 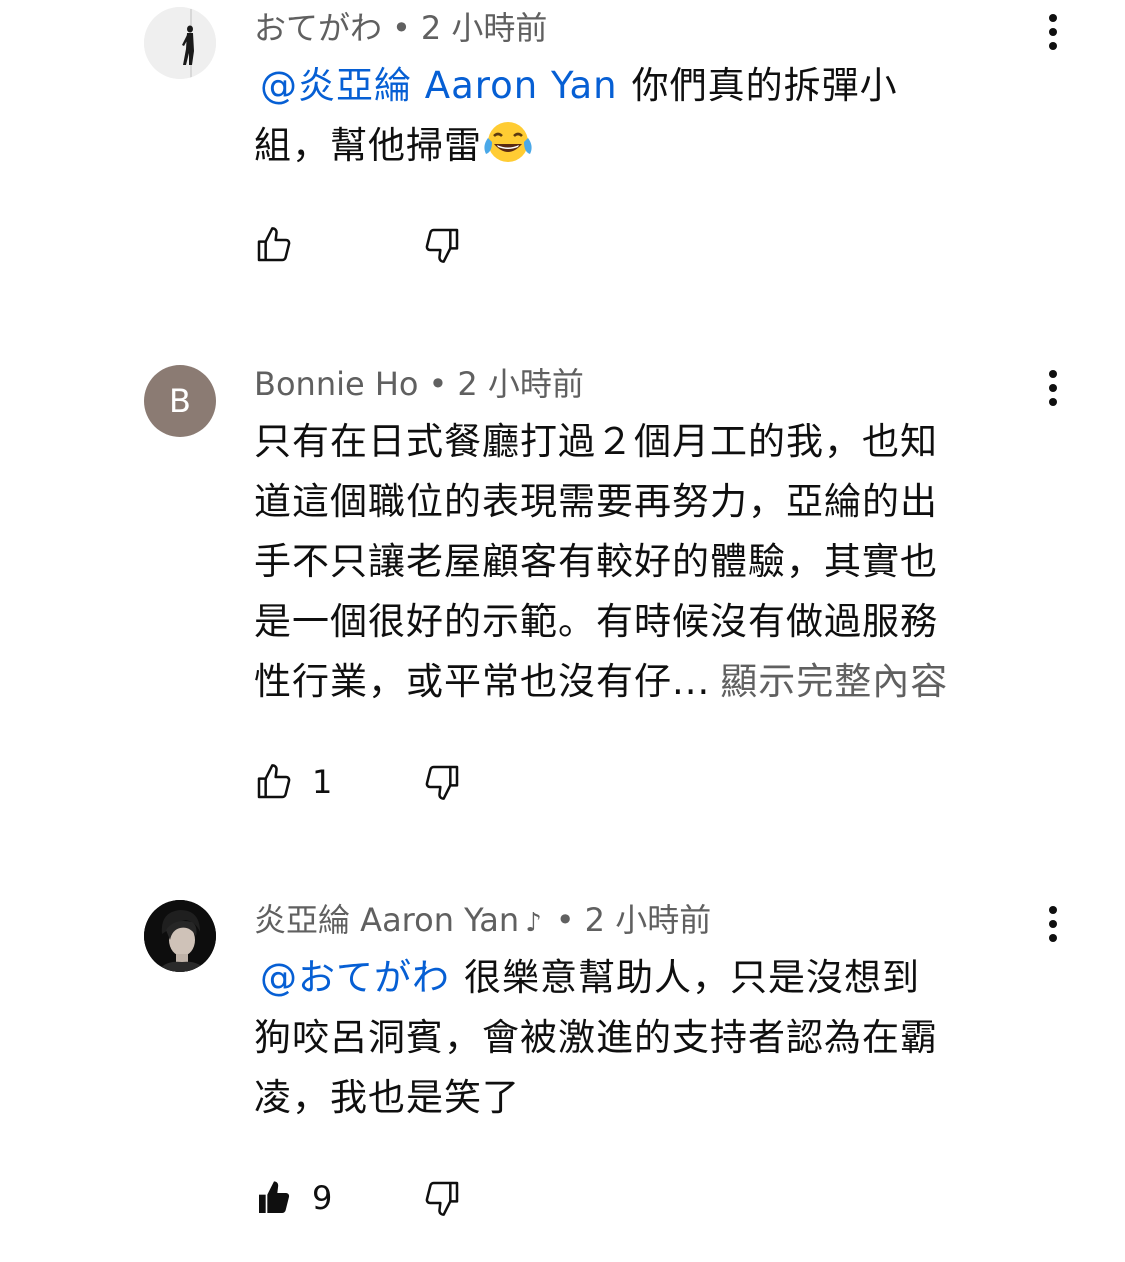 I want to click on comment-text-line: 很樂意幫助人，只是沒想到, so click(x=692, y=977).